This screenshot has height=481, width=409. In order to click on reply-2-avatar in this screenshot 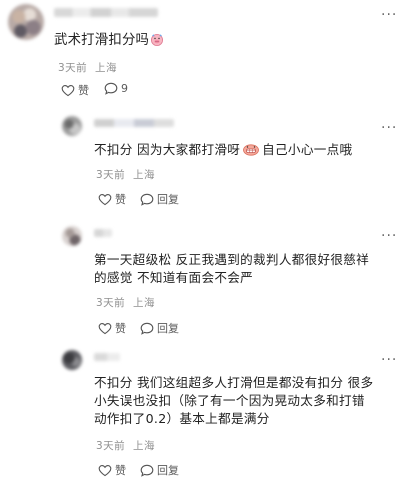, I will do `click(72, 236)`.